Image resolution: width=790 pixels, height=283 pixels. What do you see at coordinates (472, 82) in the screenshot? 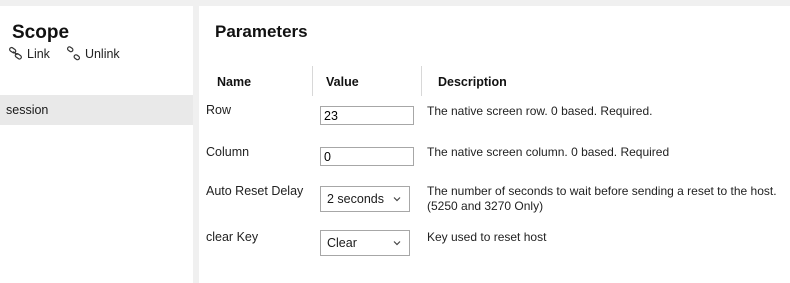
I see `column-header-description: Description` at bounding box center [472, 82].